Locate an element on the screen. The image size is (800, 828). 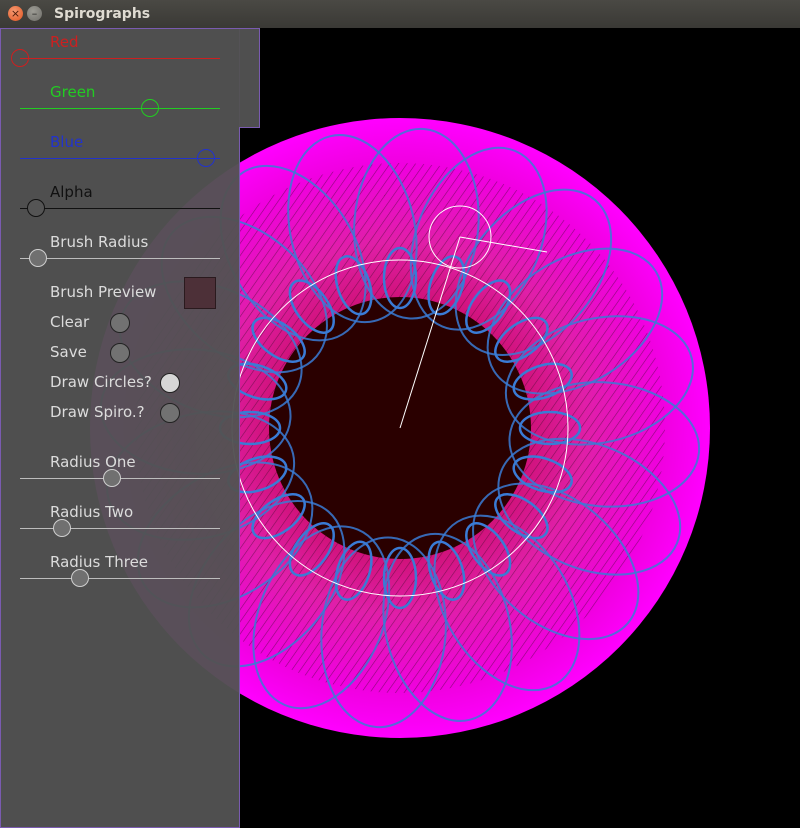
red-slider-knob is located at coordinates (20, 58).